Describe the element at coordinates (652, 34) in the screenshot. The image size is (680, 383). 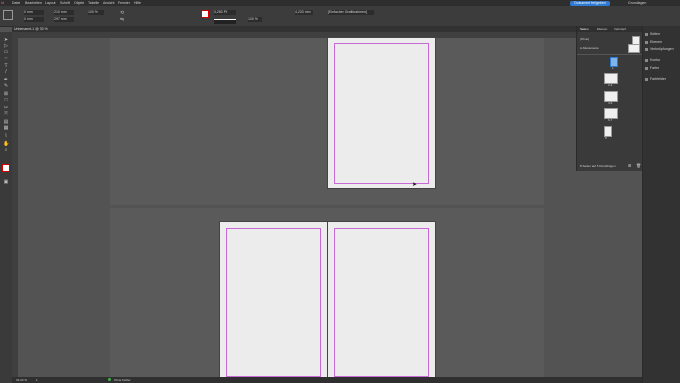
I see `dock-item-pages: Seiten` at that location.